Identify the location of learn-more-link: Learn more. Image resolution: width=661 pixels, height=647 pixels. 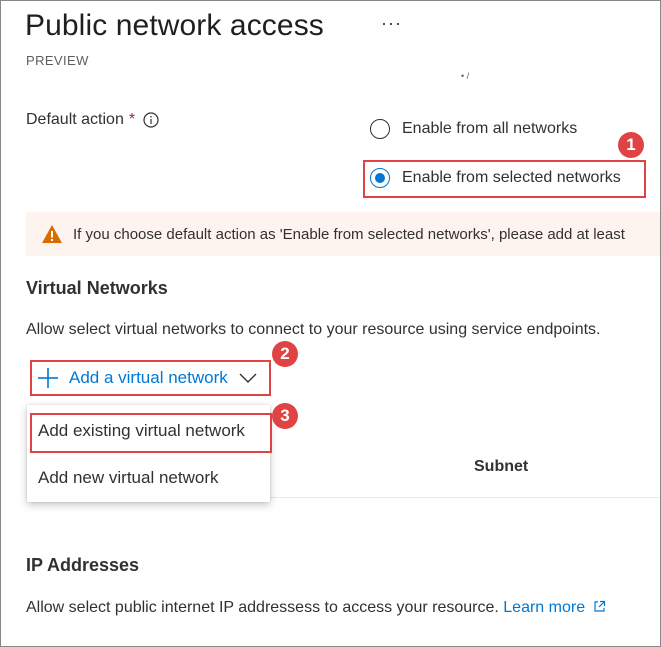
(544, 607).